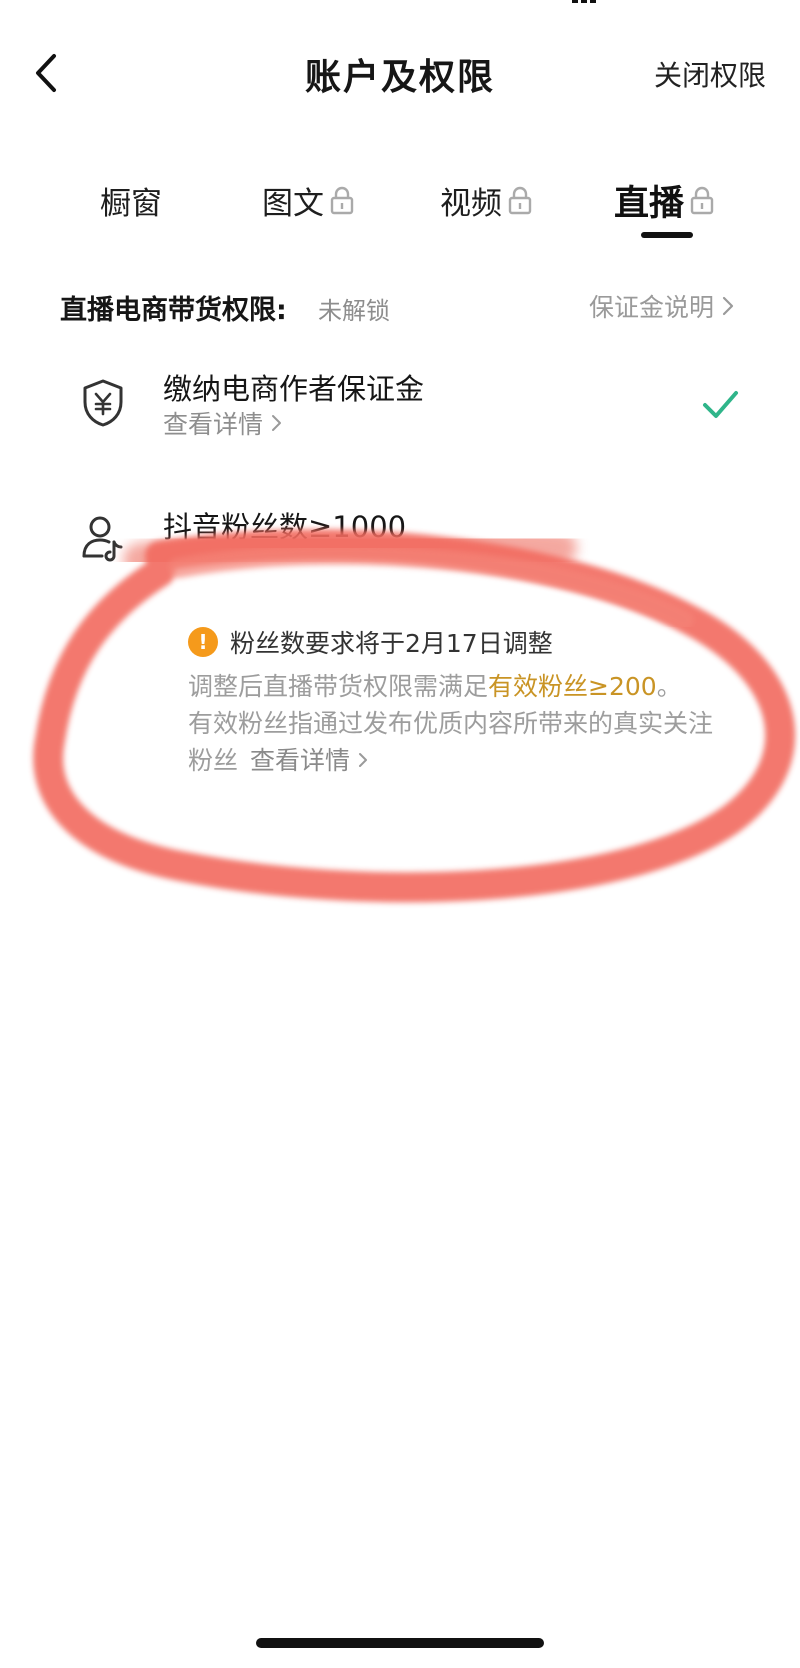 The image size is (800, 1668). I want to click on deposit-info-link: 保证金说明, so click(661, 306).